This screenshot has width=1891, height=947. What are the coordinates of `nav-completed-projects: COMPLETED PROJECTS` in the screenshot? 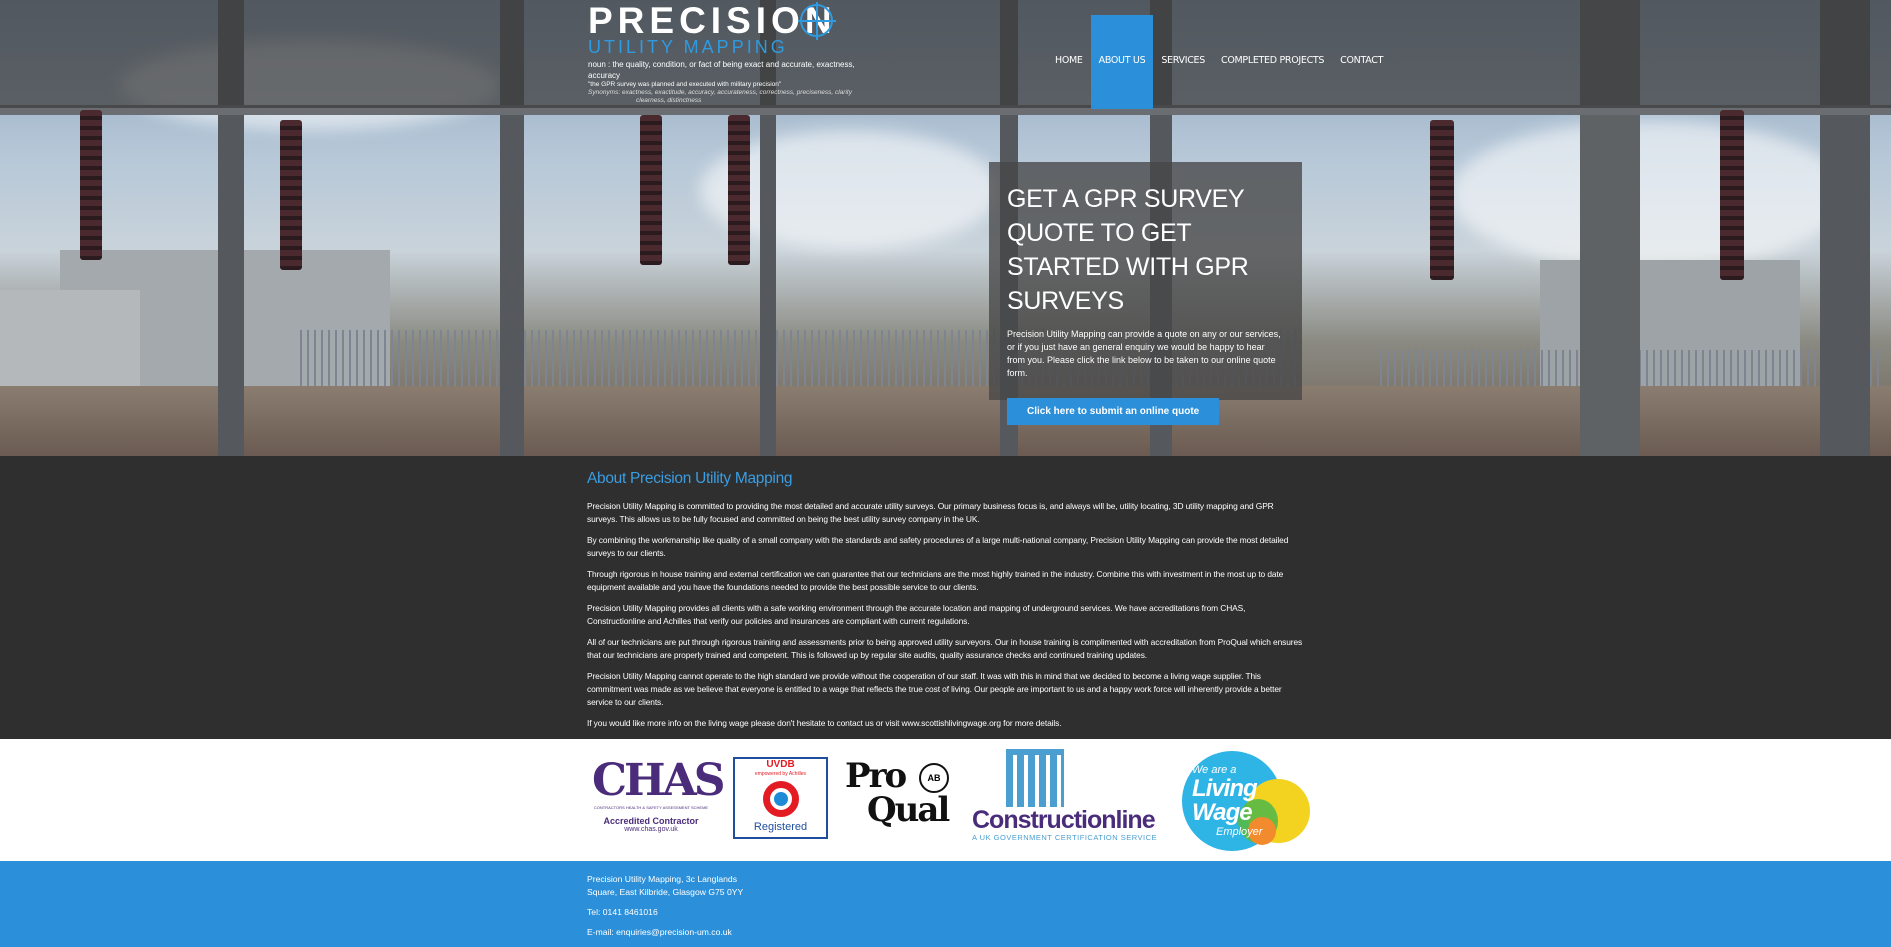 It's located at (1272, 62).